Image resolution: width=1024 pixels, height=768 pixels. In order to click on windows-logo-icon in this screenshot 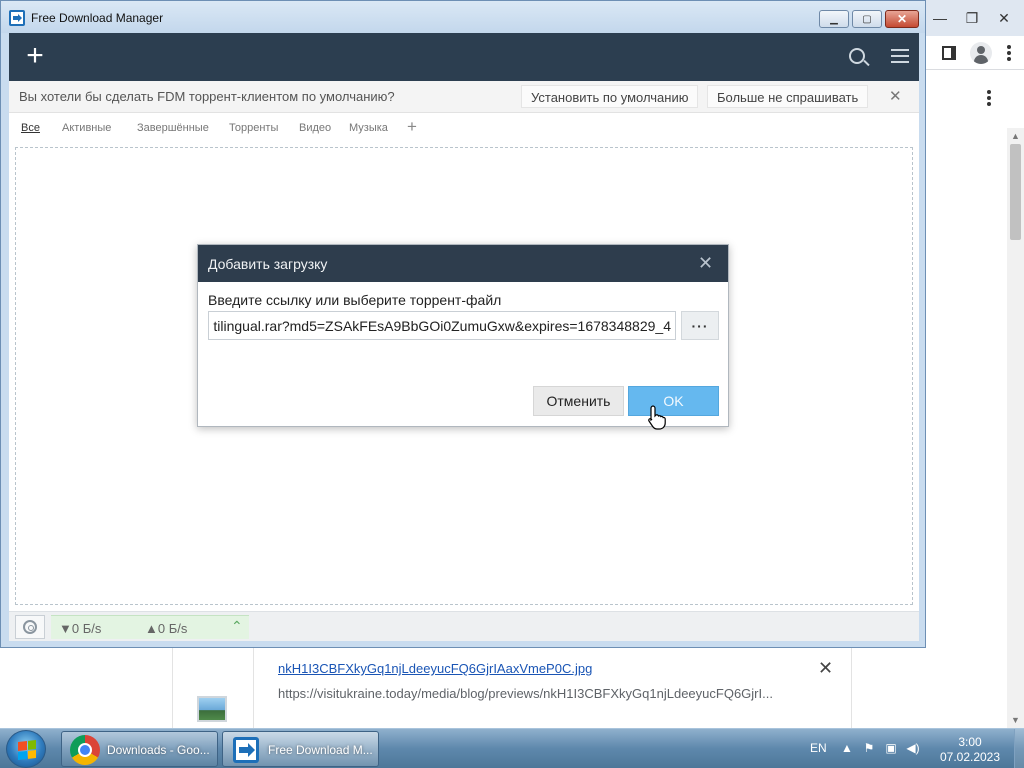, I will do `click(27, 750)`.